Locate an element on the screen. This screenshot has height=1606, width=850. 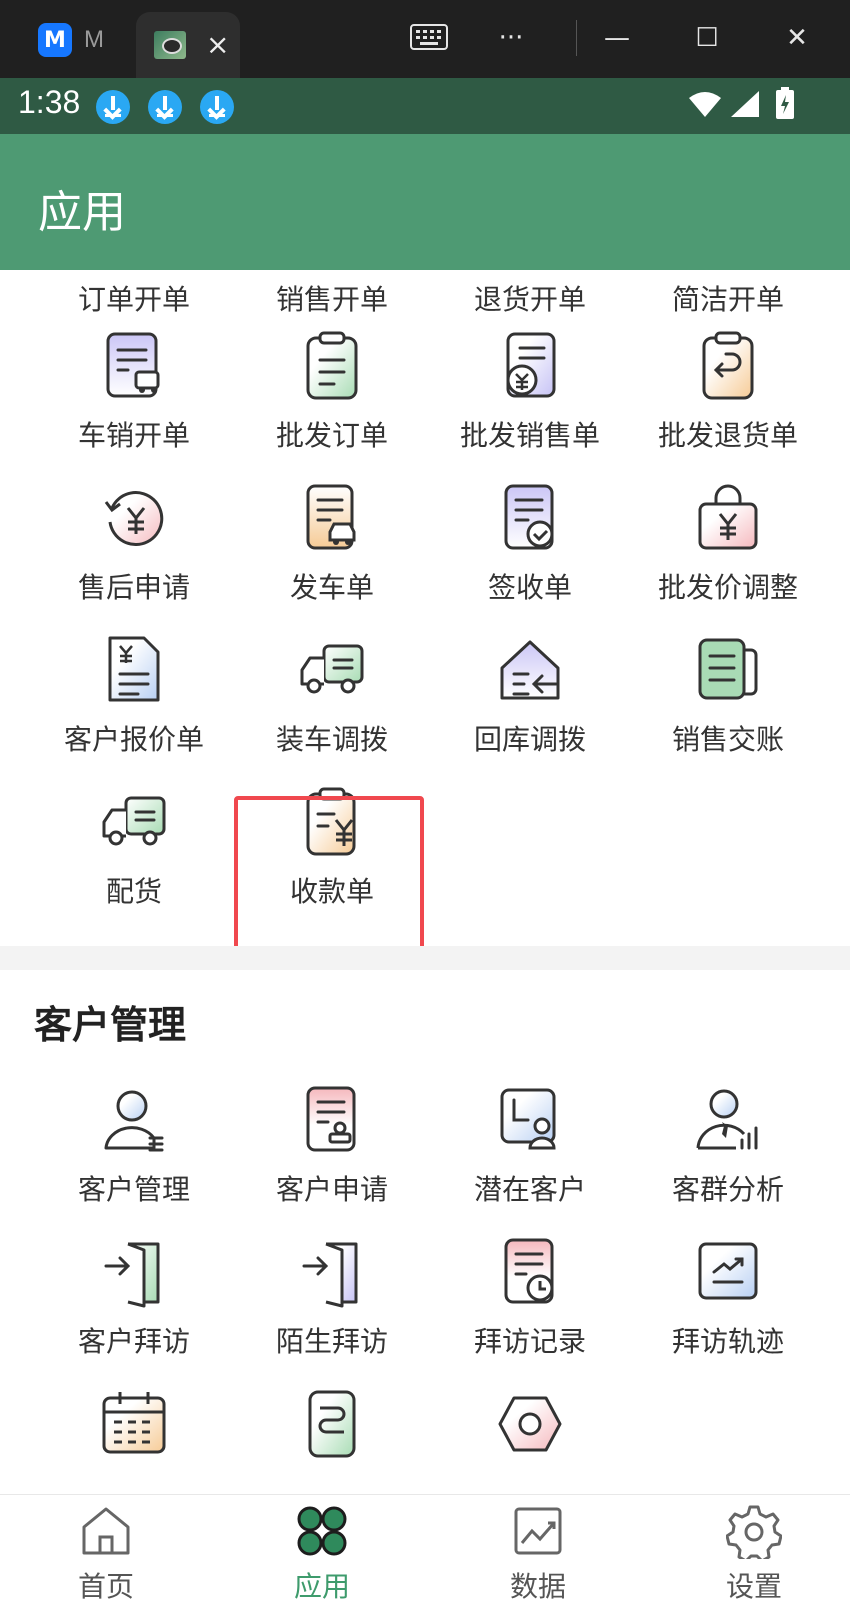
grid-item: 退货开单 is located at coordinates (530, 294).